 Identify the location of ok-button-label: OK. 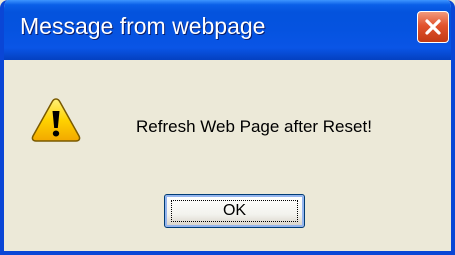
(234, 210).